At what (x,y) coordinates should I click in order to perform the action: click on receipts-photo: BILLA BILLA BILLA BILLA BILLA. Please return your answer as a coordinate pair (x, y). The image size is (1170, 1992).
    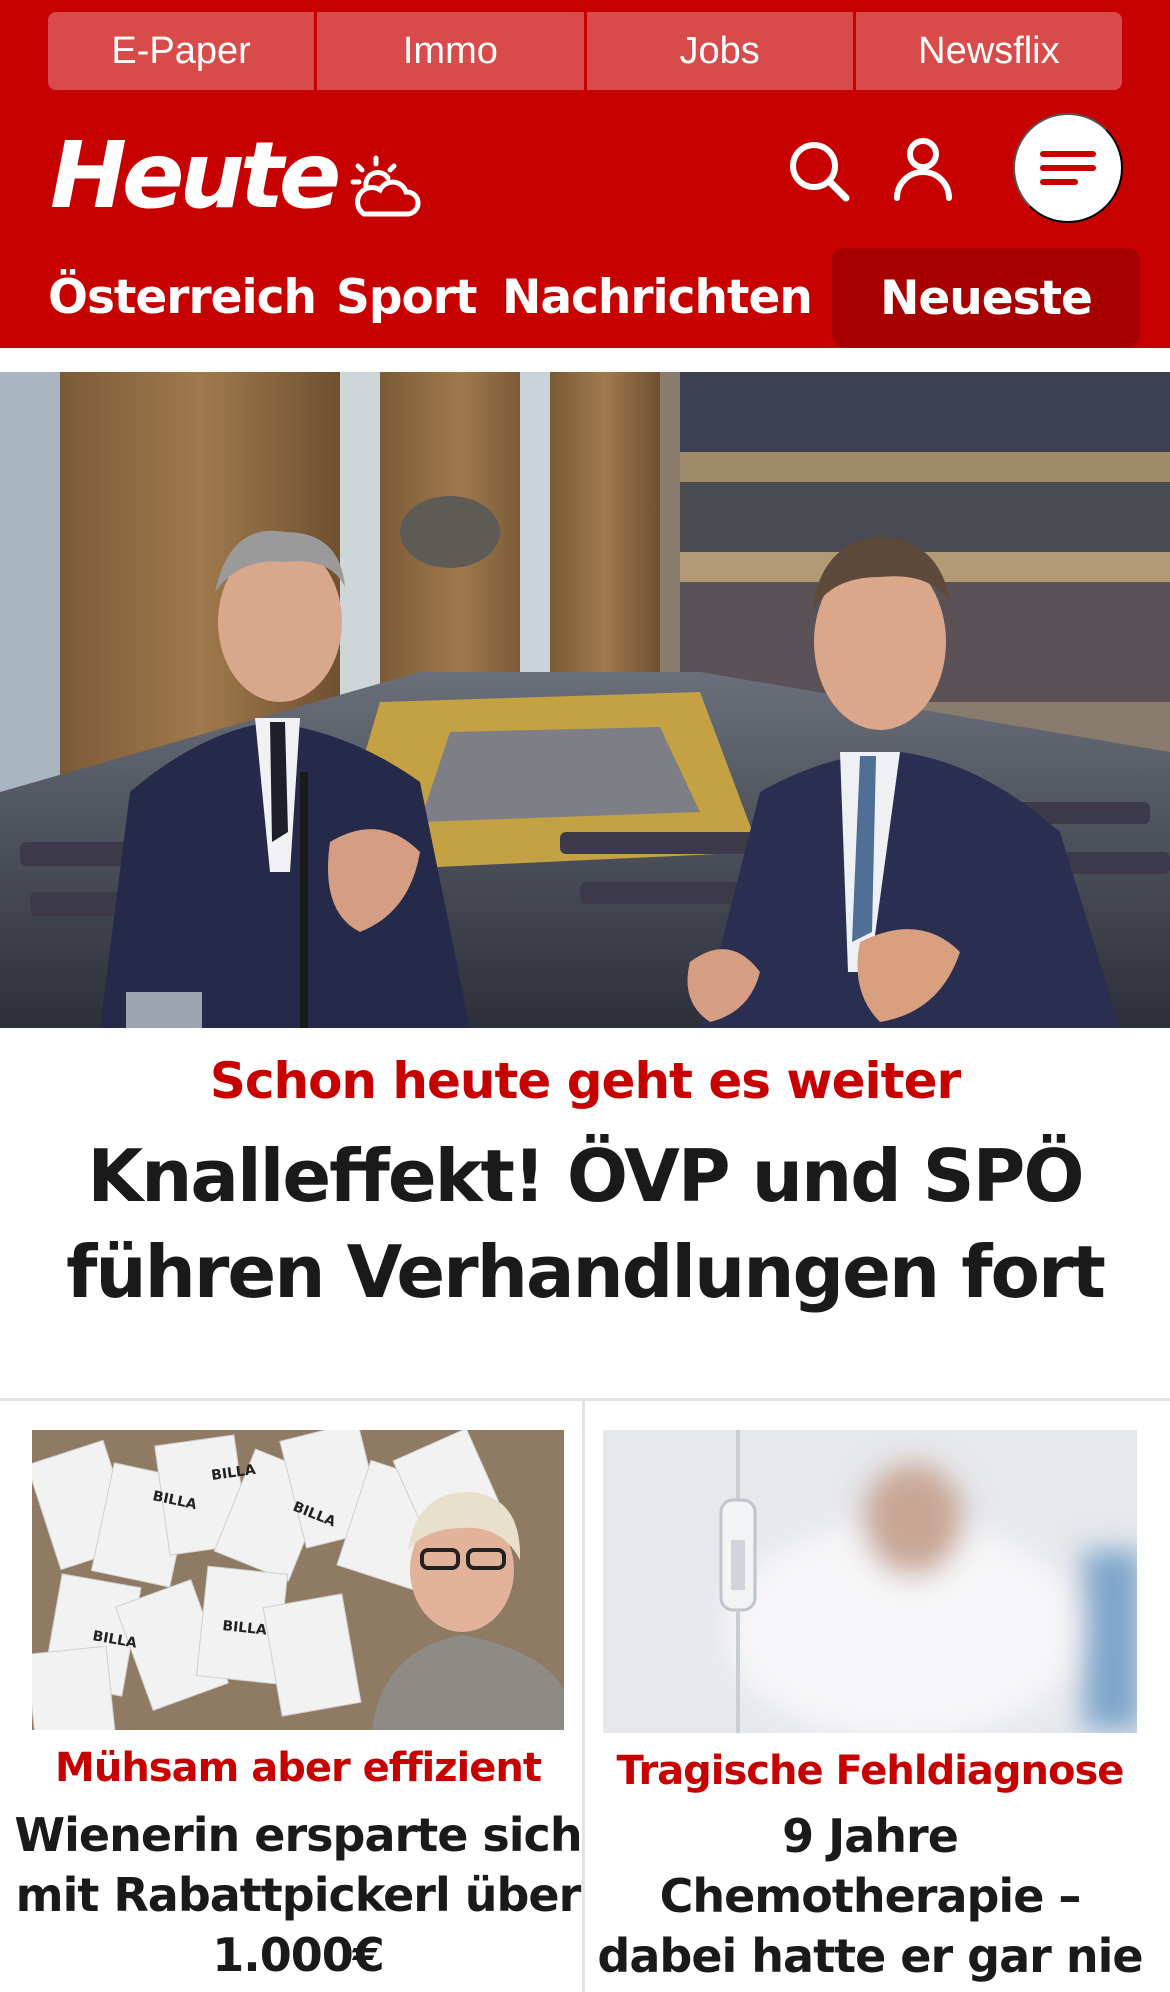
    Looking at the image, I should click on (298, 1580).